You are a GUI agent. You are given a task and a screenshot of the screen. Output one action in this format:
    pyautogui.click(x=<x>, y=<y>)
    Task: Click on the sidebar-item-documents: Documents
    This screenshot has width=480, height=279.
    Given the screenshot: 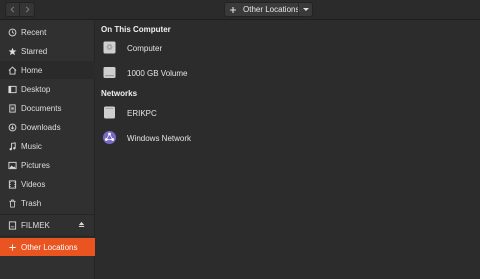 What is the action you would take?
    pyautogui.click(x=47, y=108)
    